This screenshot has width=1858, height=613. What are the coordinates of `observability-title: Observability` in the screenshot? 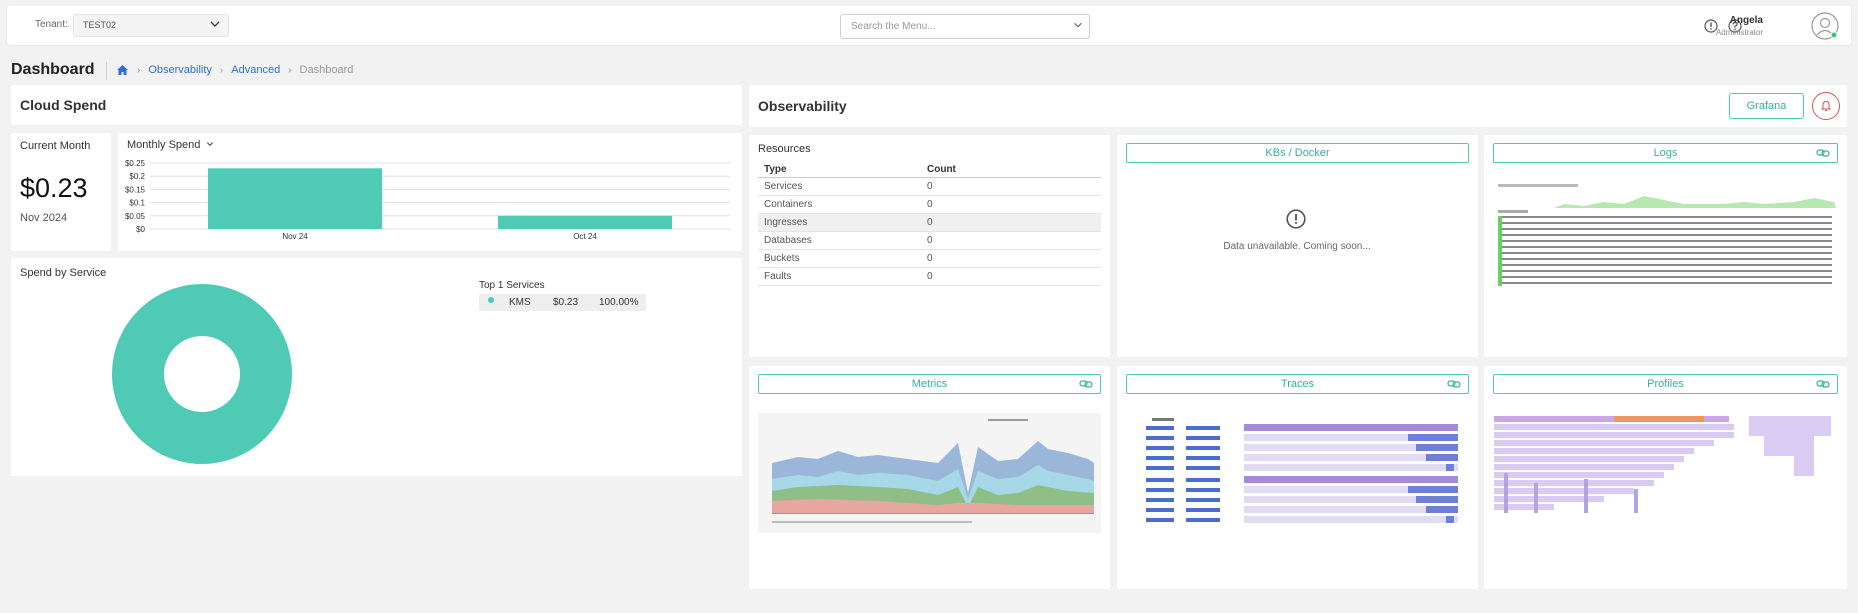 It's located at (802, 106).